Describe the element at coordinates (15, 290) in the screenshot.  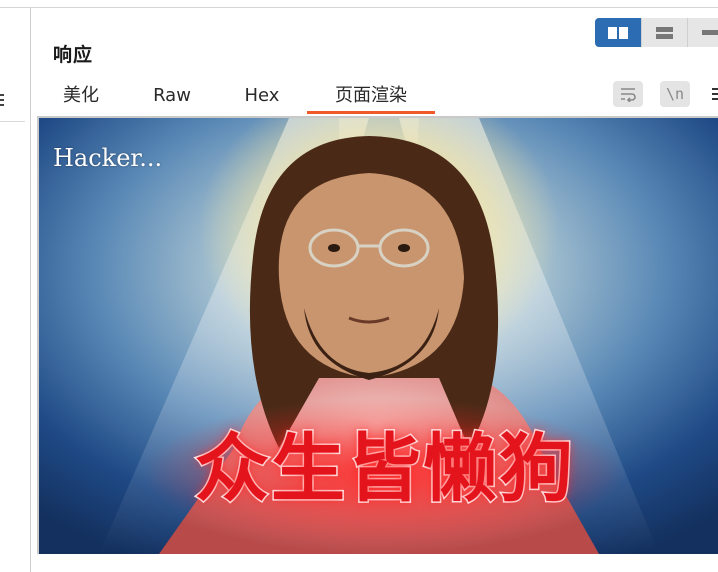
I see `left-pane` at that location.